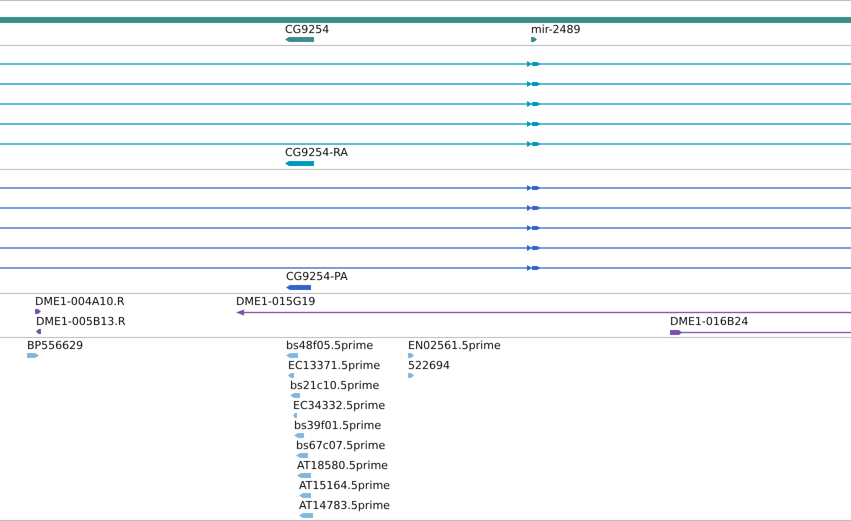 The width and height of the screenshot is (851, 521). I want to click on feature-label: DME1-005B13.R, so click(81, 322).